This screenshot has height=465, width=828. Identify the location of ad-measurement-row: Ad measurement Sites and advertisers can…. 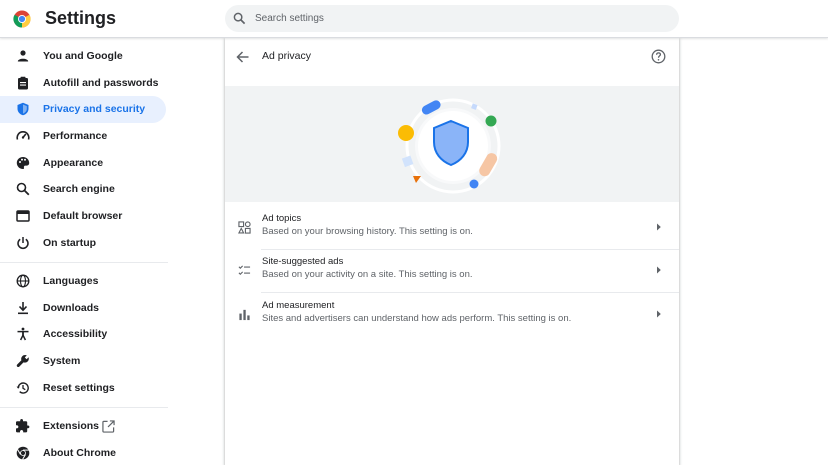
(452, 315).